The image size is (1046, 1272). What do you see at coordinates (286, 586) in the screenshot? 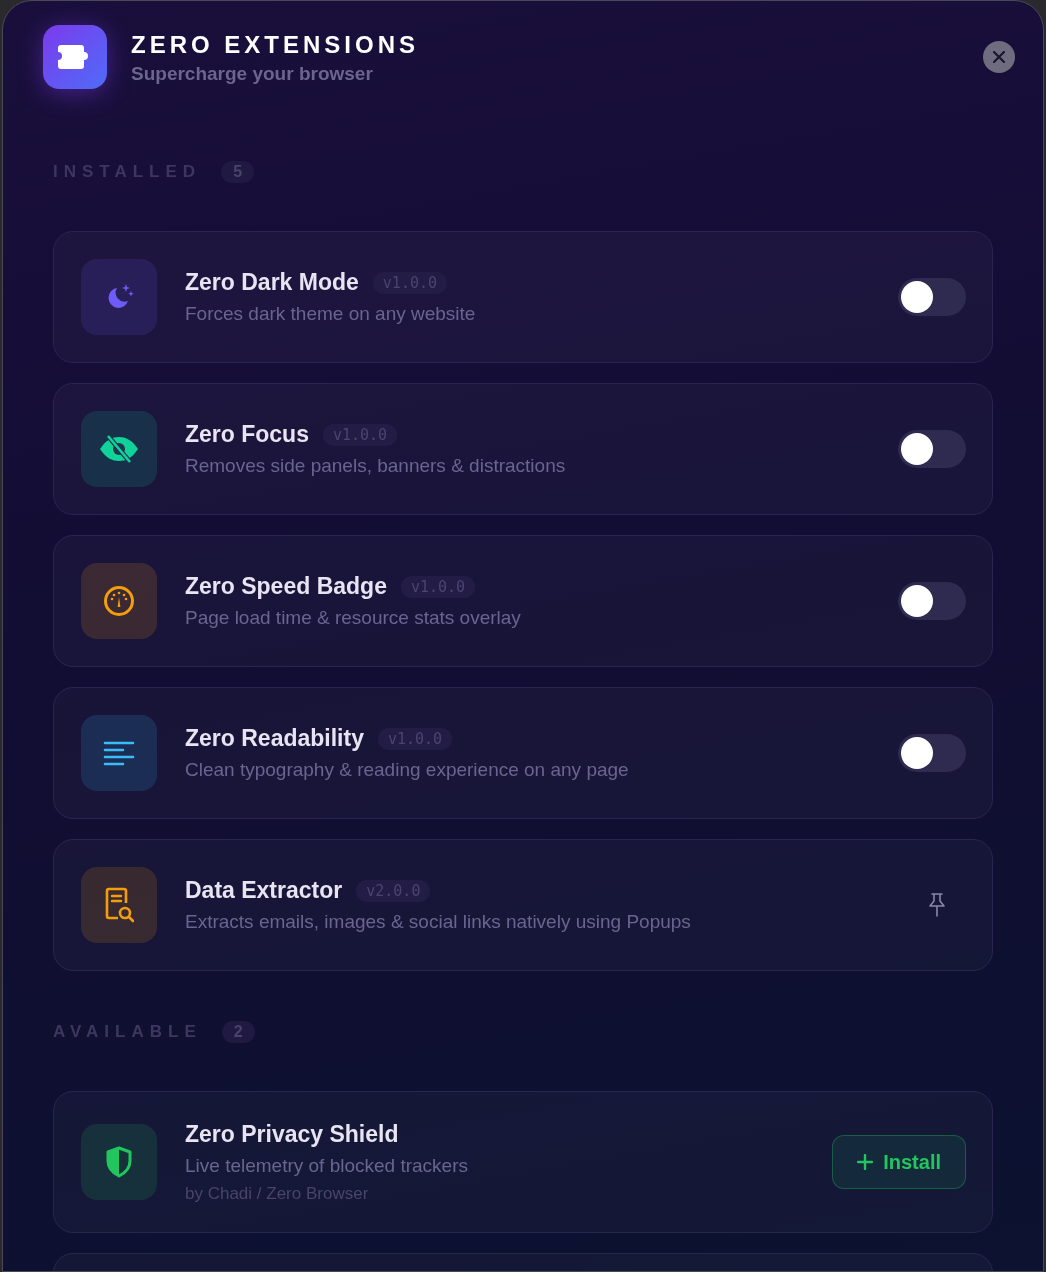
I see `extension-name: Zero Speed Badge` at bounding box center [286, 586].